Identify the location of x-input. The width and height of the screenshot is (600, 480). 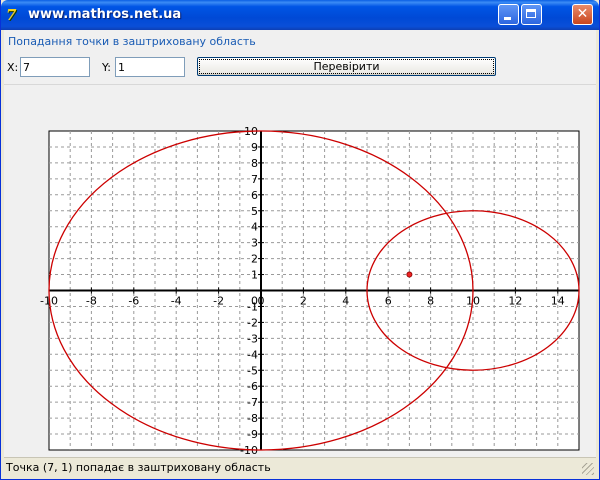
(55, 67).